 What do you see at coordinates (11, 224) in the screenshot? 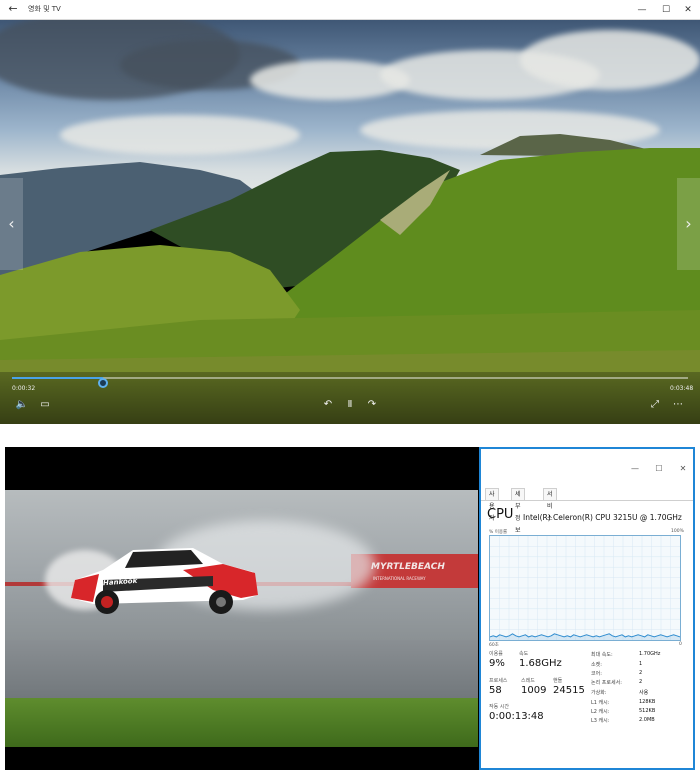
I see `previous-arrow-button: ‹` at bounding box center [11, 224].